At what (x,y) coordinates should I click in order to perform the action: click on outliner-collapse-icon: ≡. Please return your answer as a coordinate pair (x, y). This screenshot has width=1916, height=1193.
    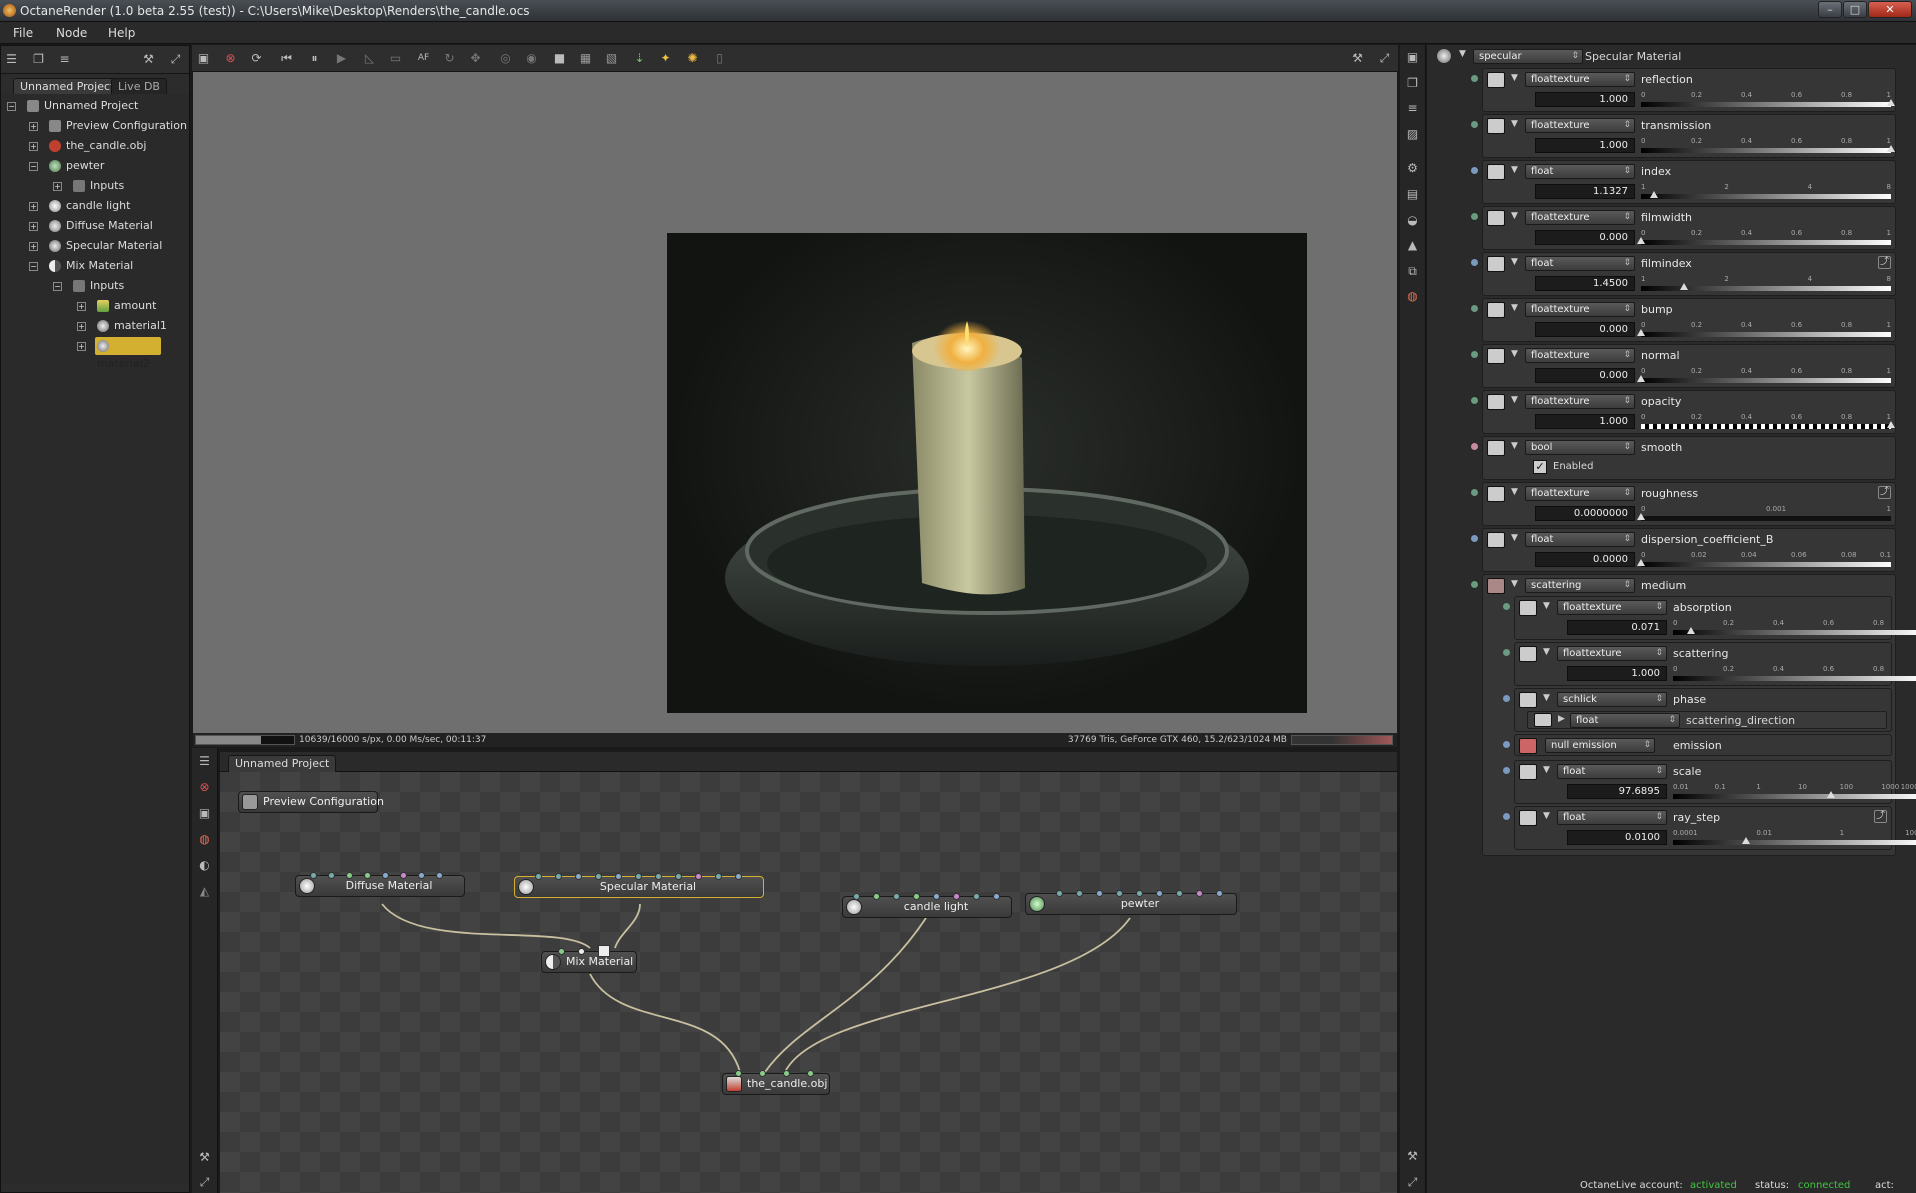
    Looking at the image, I should click on (64, 59).